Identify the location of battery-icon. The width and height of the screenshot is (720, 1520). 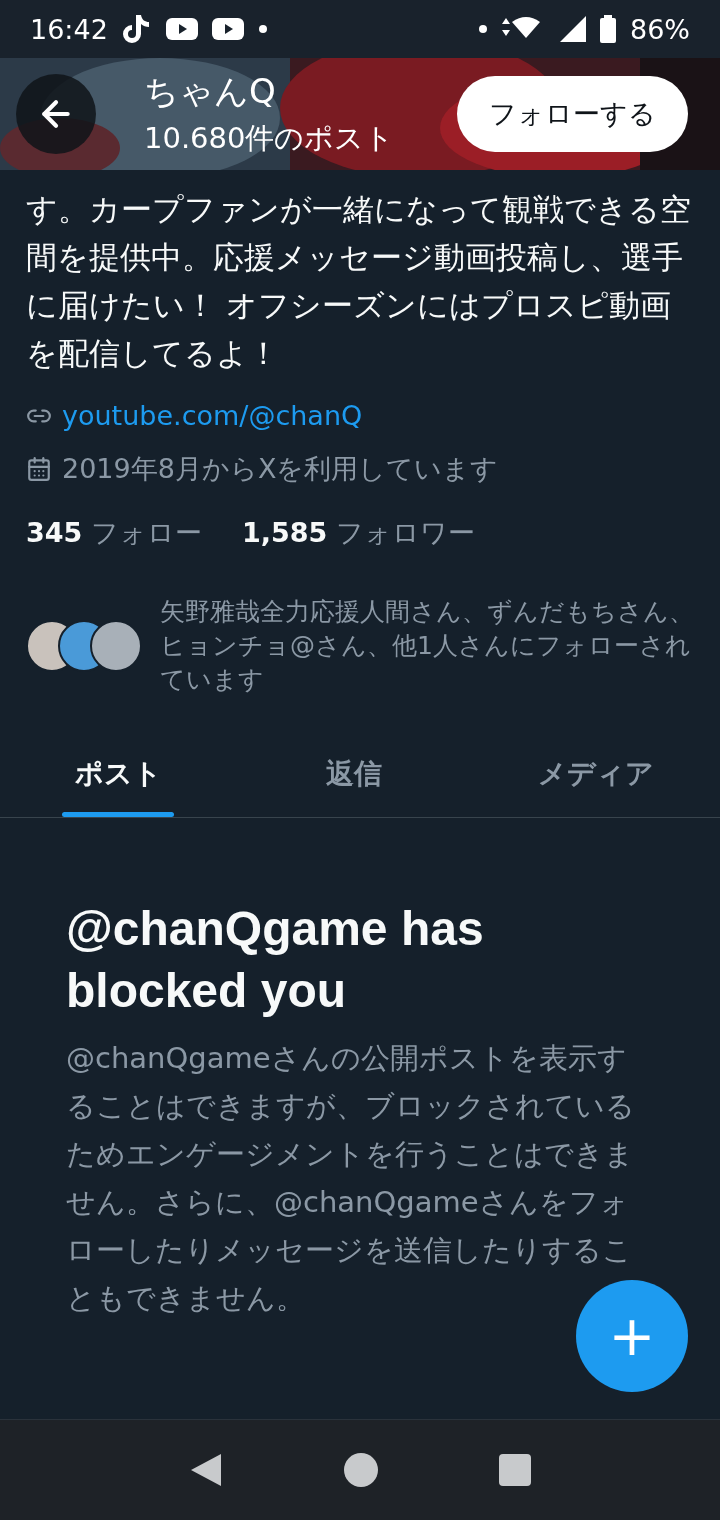
(608, 29).